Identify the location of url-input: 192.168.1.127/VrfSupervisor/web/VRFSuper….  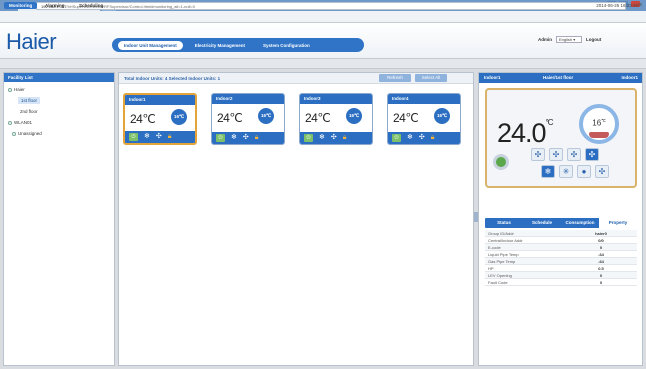
(331, 6).